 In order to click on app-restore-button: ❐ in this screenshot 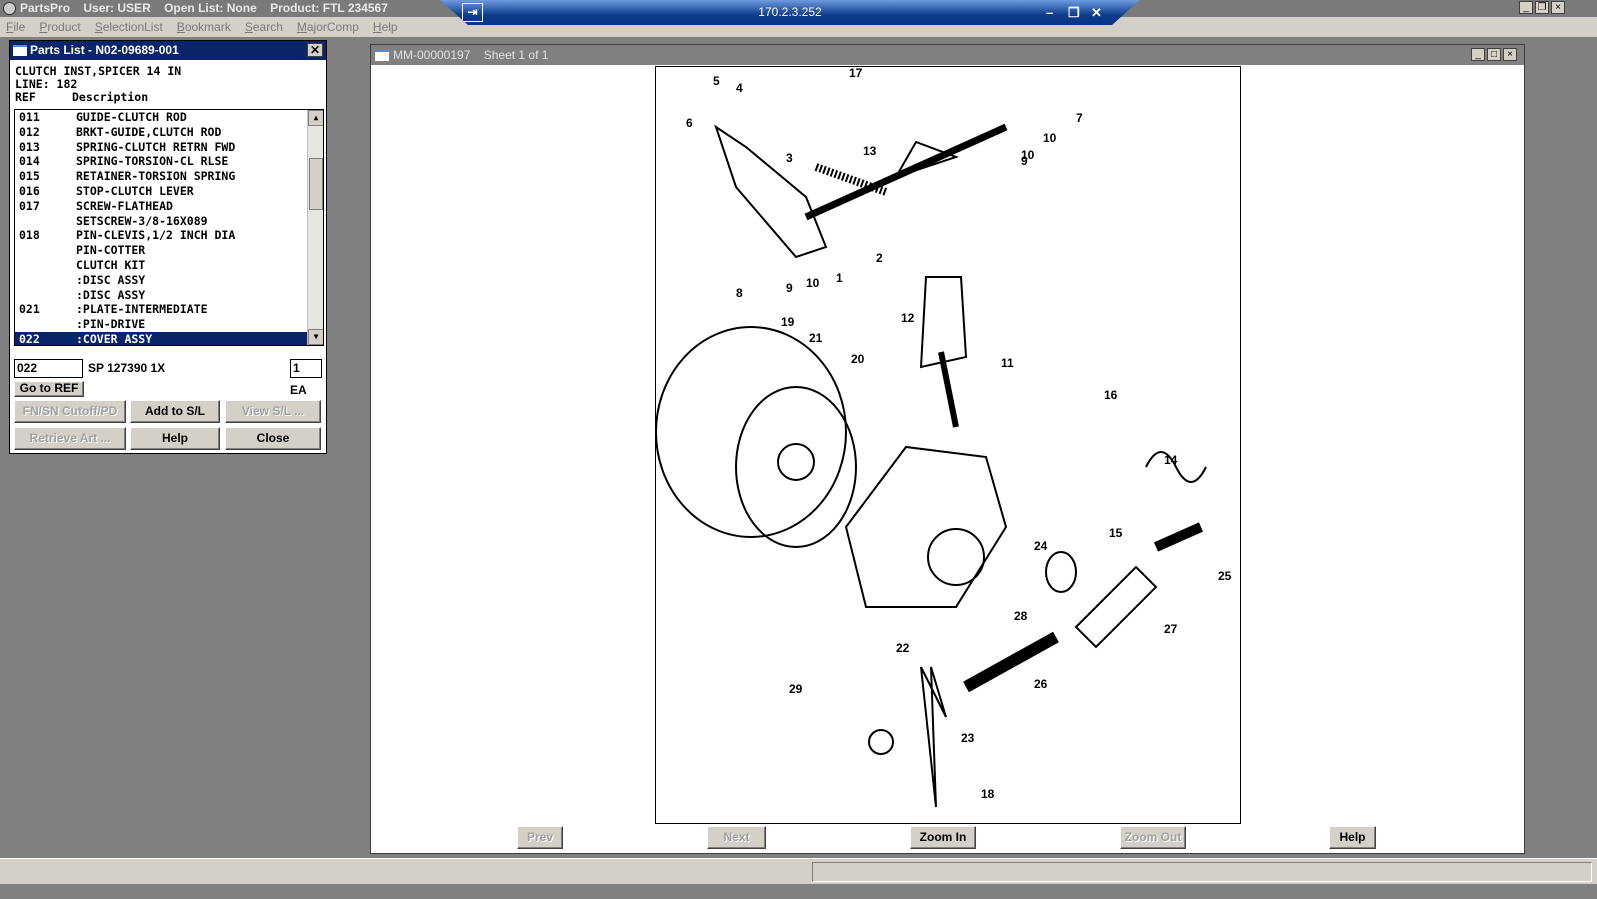, I will do `click(1542, 7)`.